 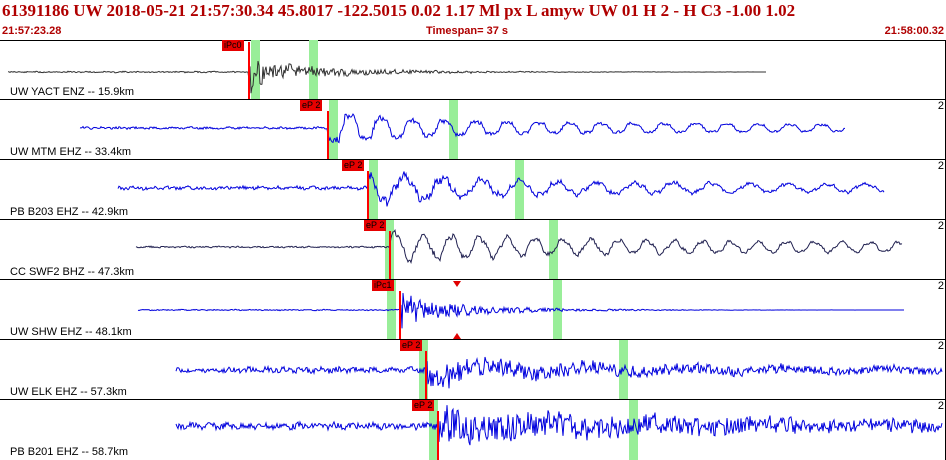 What do you see at coordinates (68, 392) in the screenshot?
I see `trace-label: UW ELK EHZ -- 57.3km` at bounding box center [68, 392].